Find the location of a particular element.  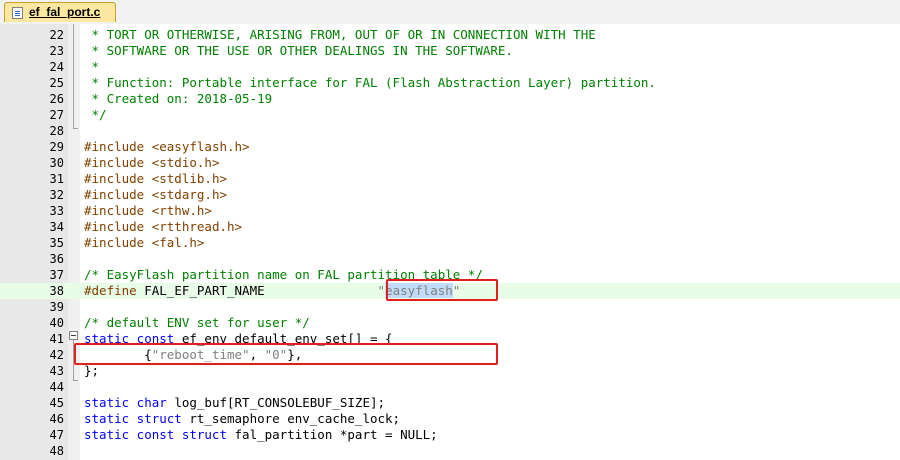

file-tab-label: ef_fal_port.c is located at coordinates (65, 12).